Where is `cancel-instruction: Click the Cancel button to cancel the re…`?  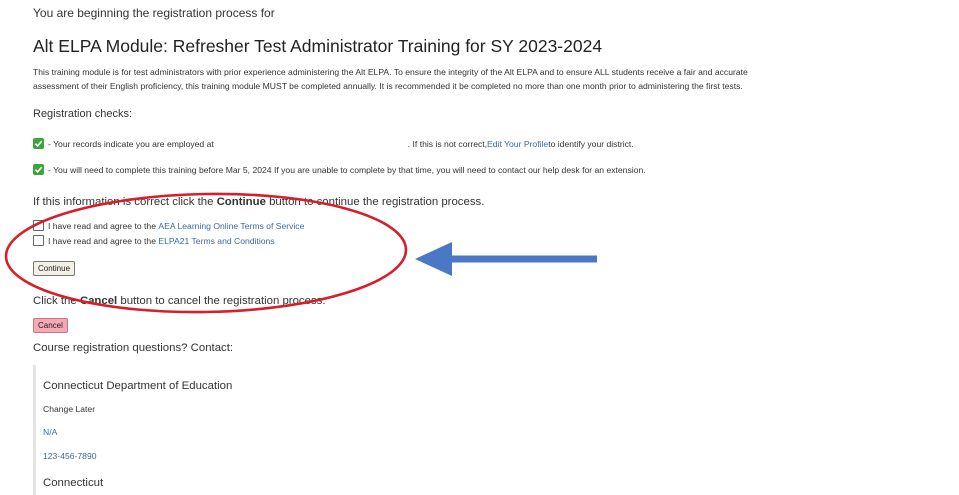 cancel-instruction: Click the Cancel button to cancel the re… is located at coordinates (179, 301).